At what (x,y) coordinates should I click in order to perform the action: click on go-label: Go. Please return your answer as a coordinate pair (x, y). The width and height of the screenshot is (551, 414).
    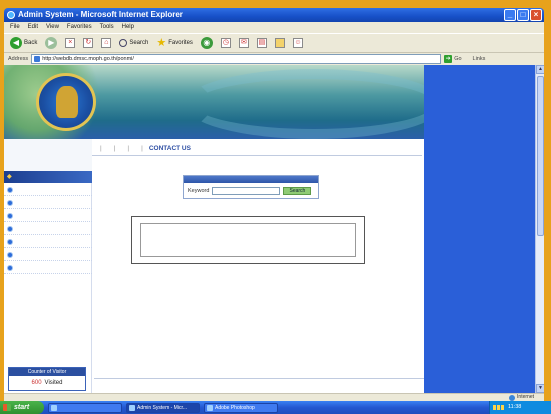
    Looking at the image, I should click on (458, 59).